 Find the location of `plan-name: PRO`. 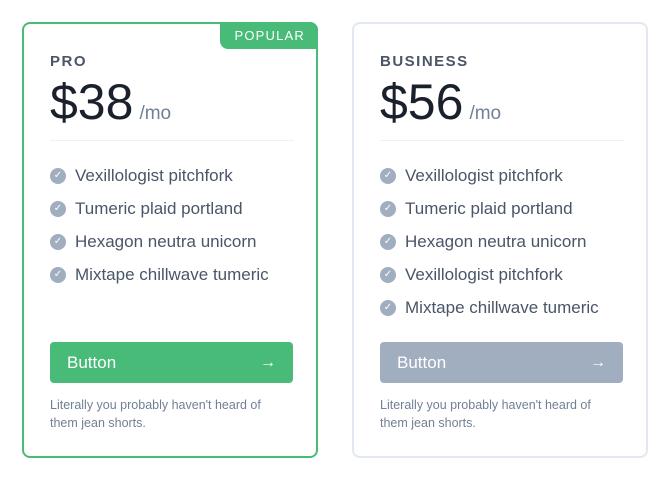

plan-name: PRO is located at coordinates (69, 61).